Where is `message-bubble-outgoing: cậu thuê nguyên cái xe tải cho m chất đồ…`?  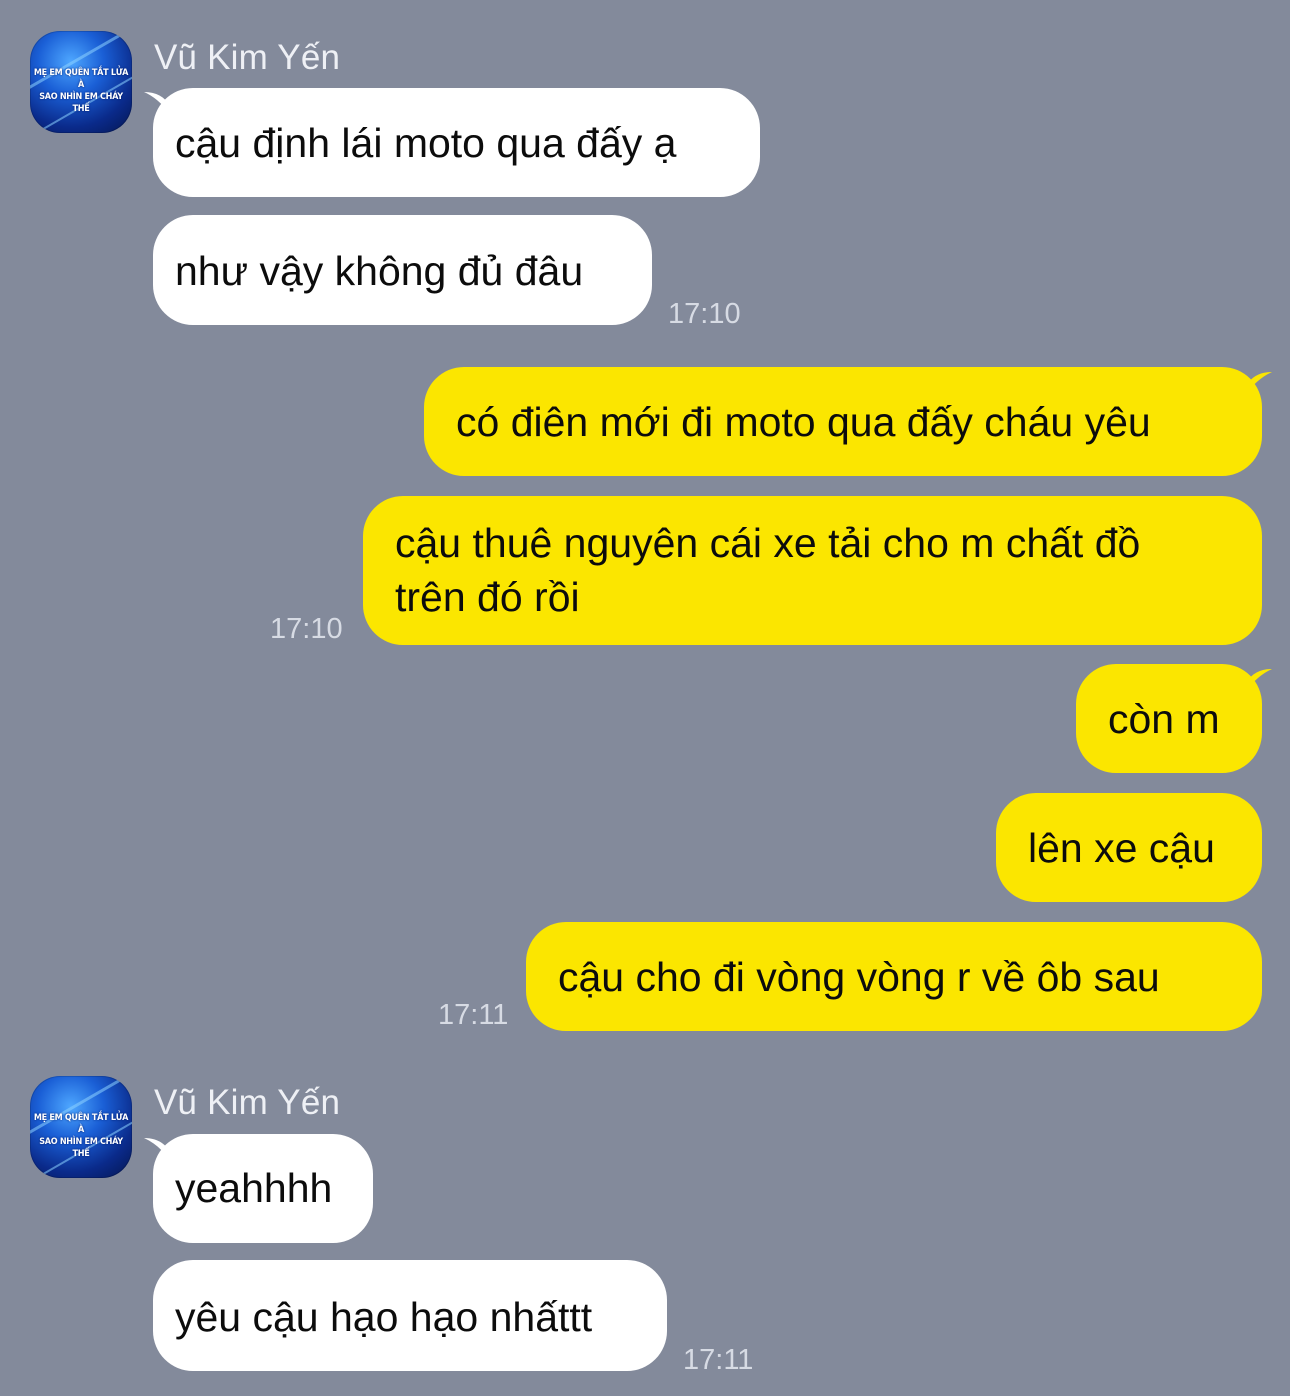
message-bubble-outgoing: cậu thuê nguyên cái xe tải cho m chất đồ… is located at coordinates (812, 570).